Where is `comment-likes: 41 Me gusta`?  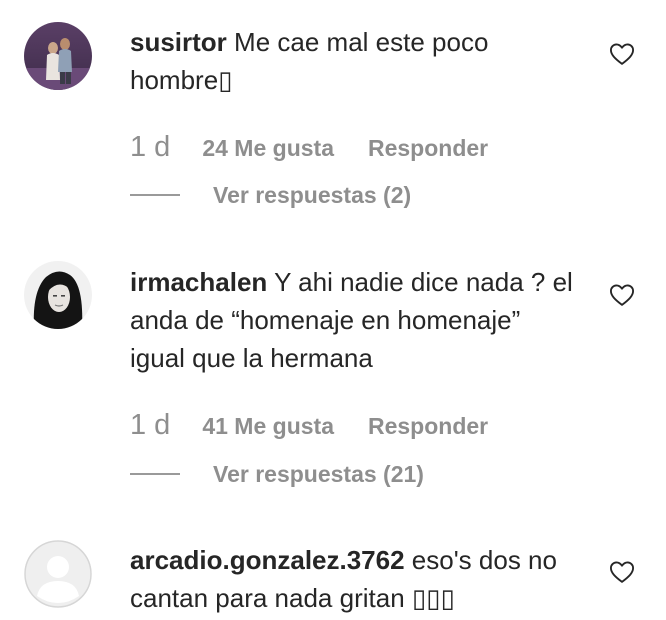
comment-likes: 41 Me gusta is located at coordinates (268, 426).